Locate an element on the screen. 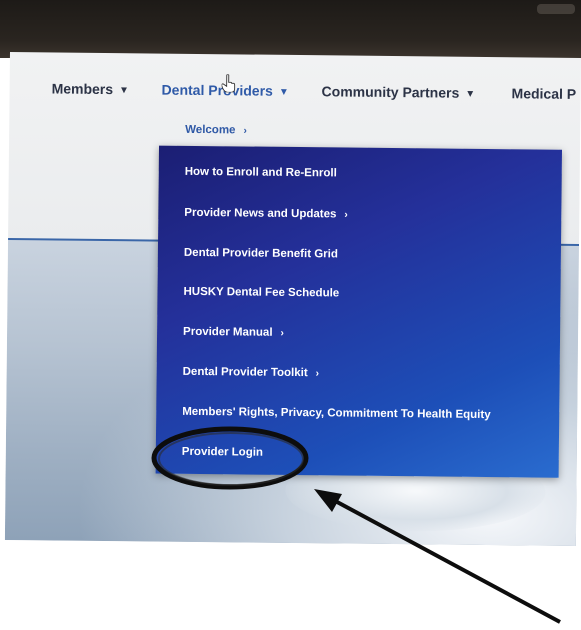 This screenshot has width=581, height=630. menu-item-label: Dental Provider Toolkit is located at coordinates (245, 372).